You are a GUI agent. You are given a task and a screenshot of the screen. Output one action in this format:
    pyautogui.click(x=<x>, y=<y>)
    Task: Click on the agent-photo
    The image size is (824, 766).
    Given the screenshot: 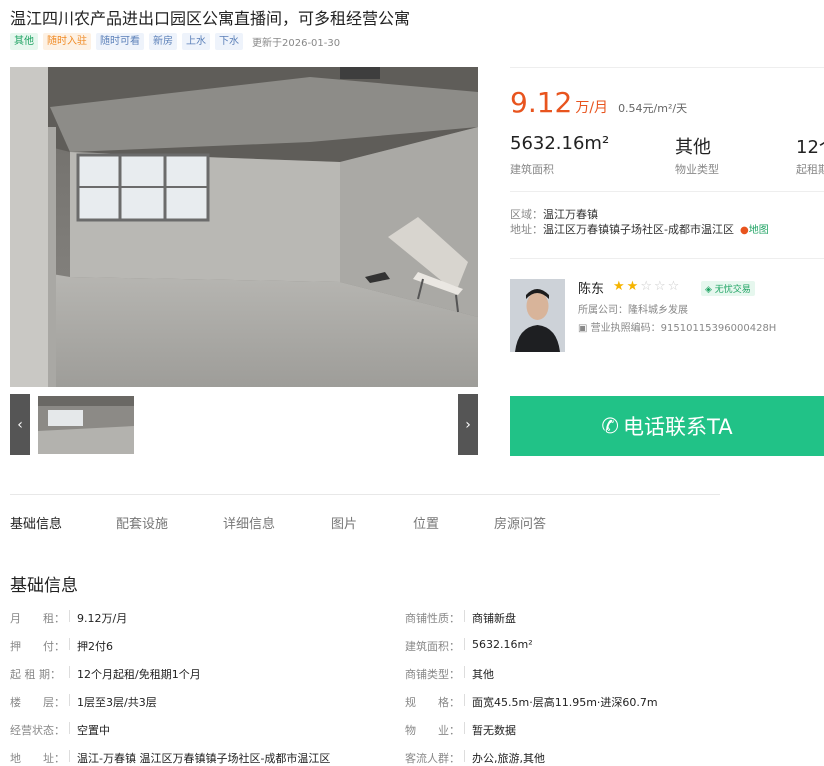 What is the action you would take?
    pyautogui.click(x=537, y=315)
    